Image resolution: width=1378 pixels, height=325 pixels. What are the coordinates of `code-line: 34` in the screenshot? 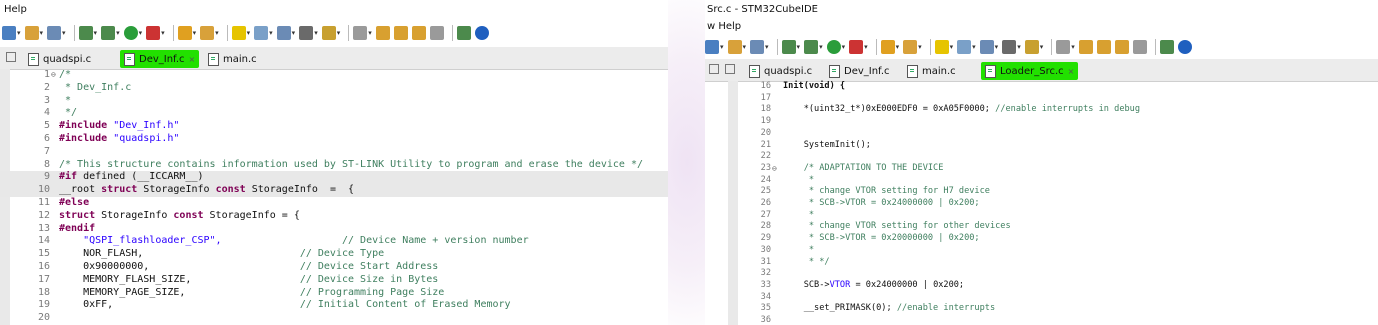 It's located at (1041, 298).